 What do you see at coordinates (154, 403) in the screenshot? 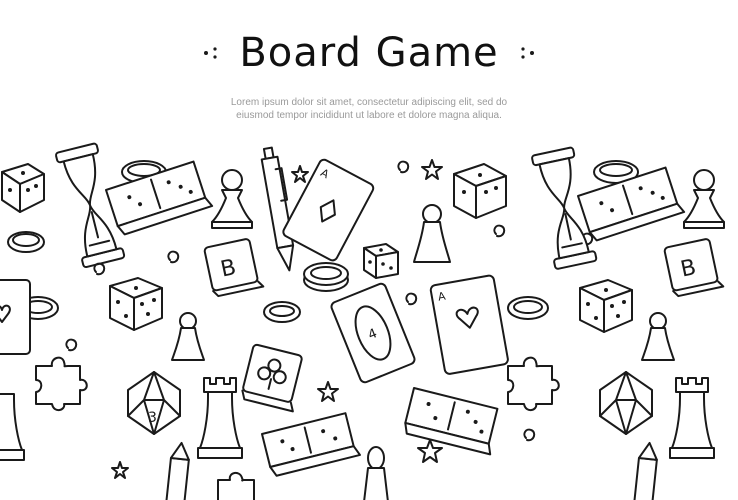
I see `d10-die-icon: 3` at bounding box center [154, 403].